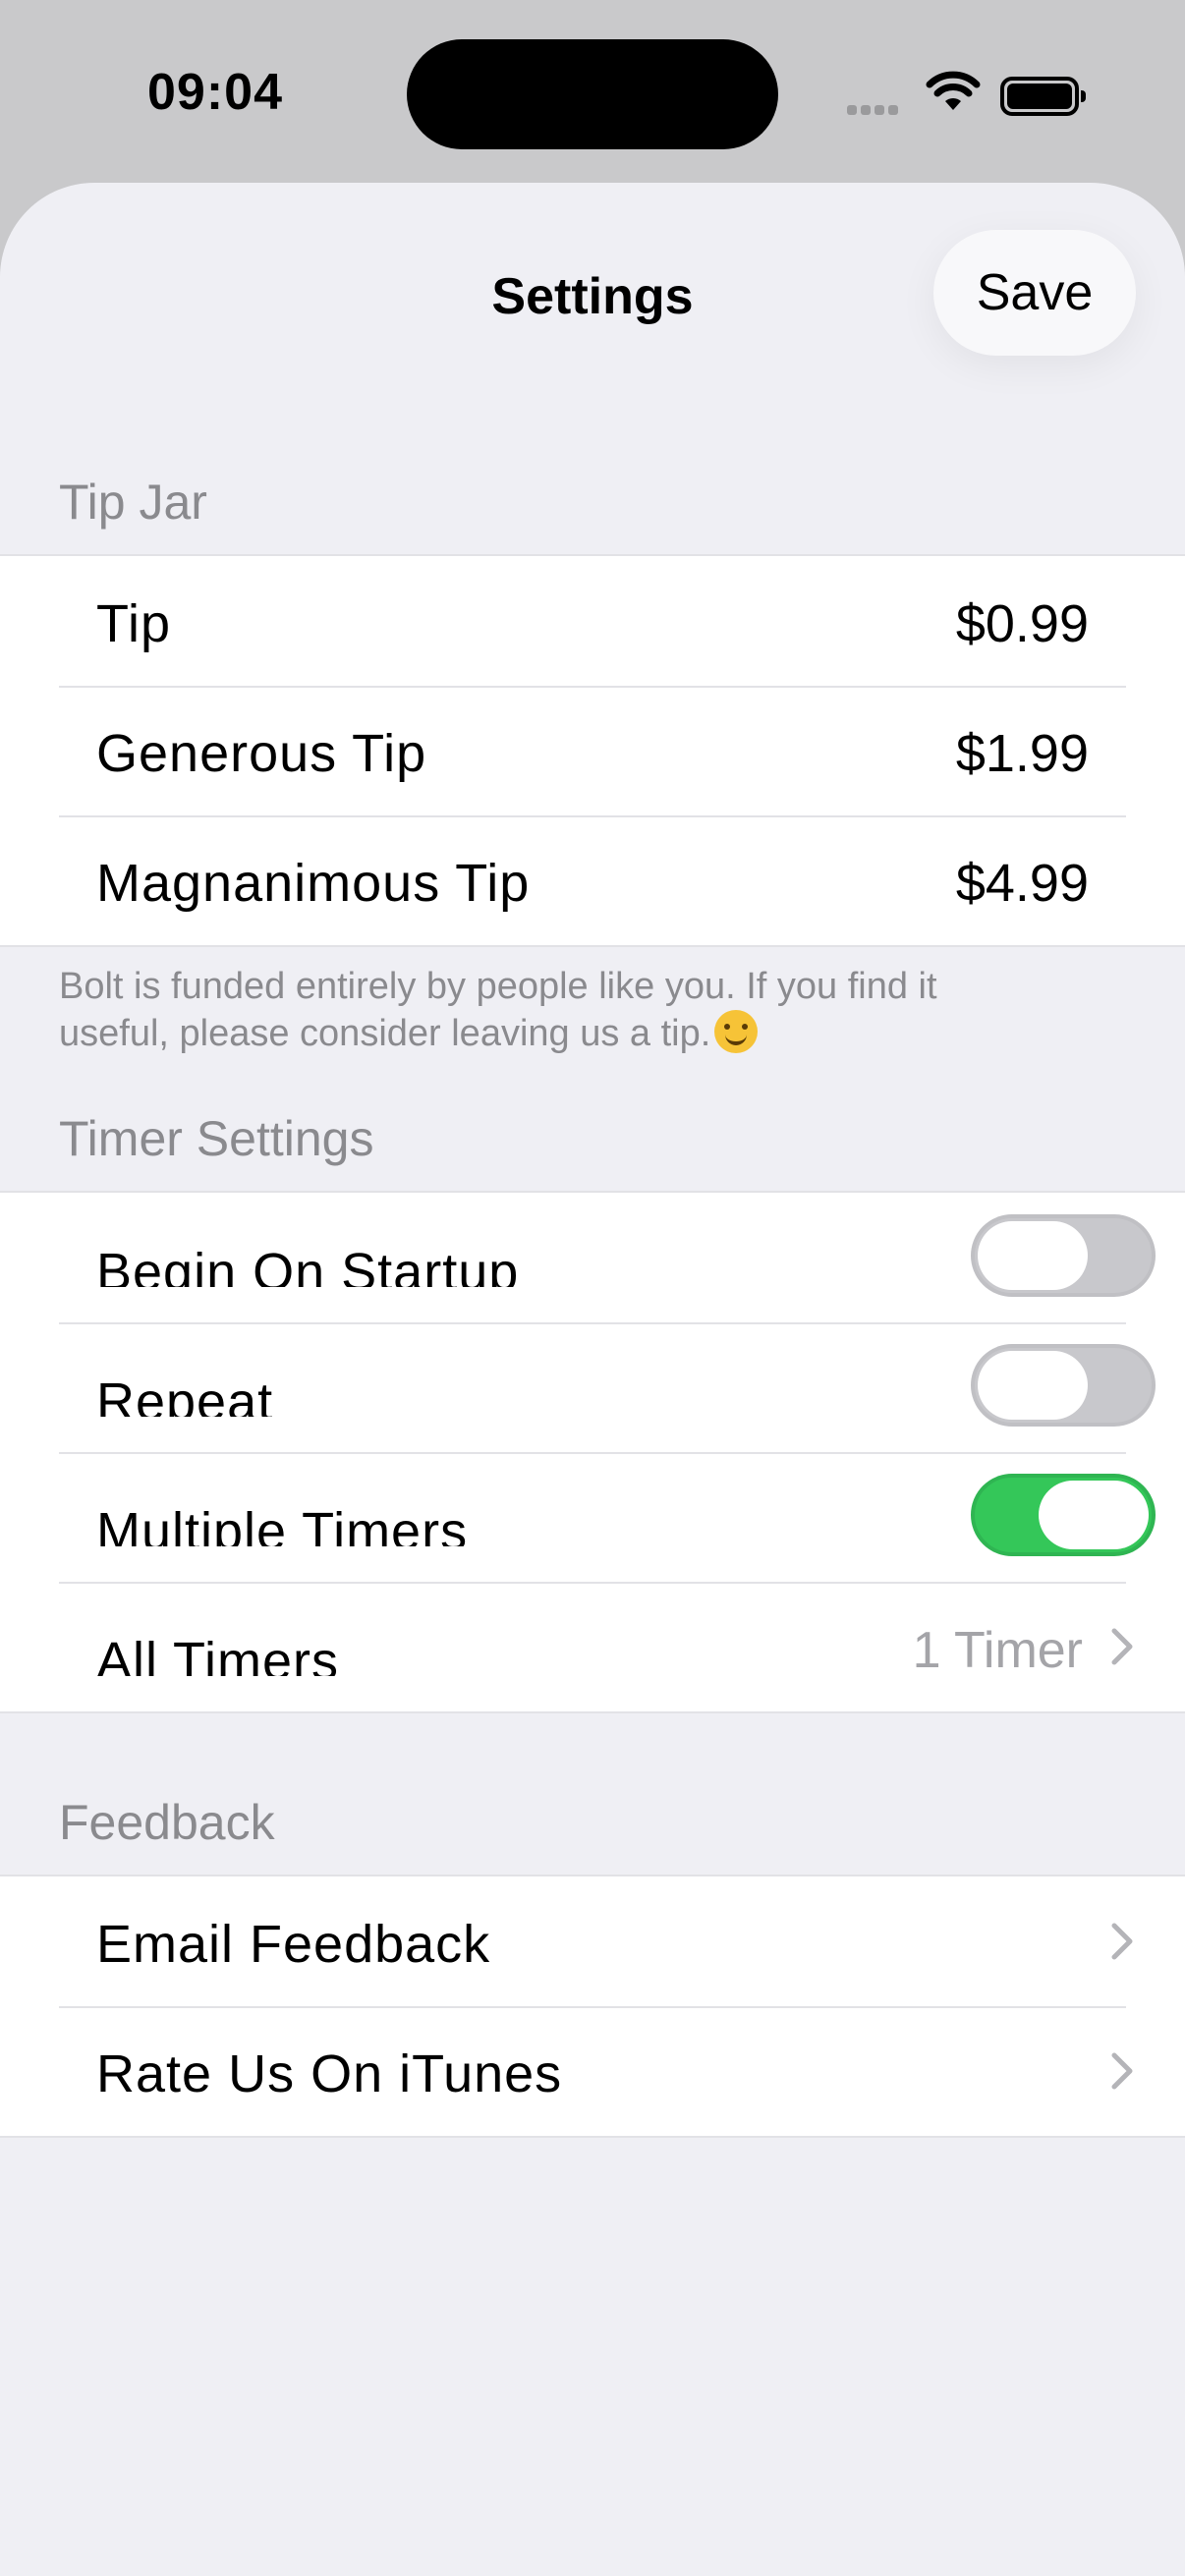 The image size is (1185, 2576). I want to click on multiple-timers-toggle, so click(1064, 1515).